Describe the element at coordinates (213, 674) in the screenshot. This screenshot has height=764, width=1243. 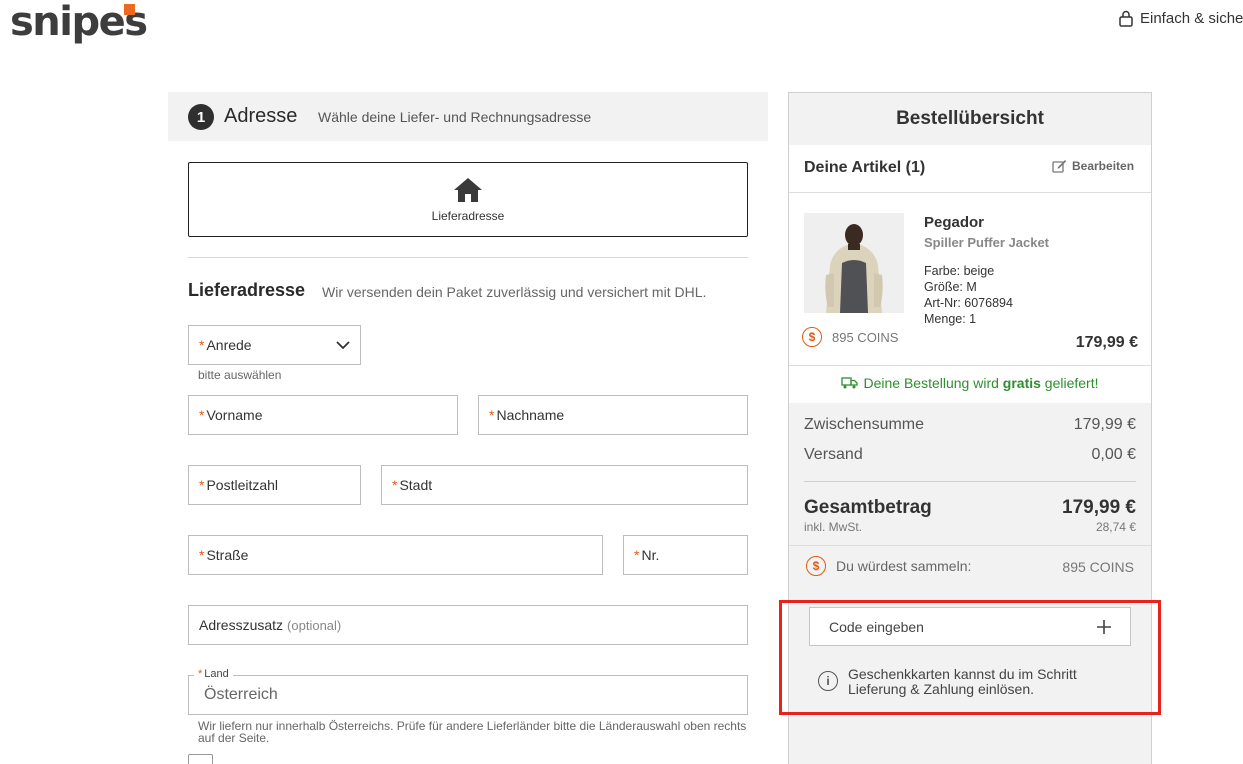
I see `country-label: * Land` at that location.